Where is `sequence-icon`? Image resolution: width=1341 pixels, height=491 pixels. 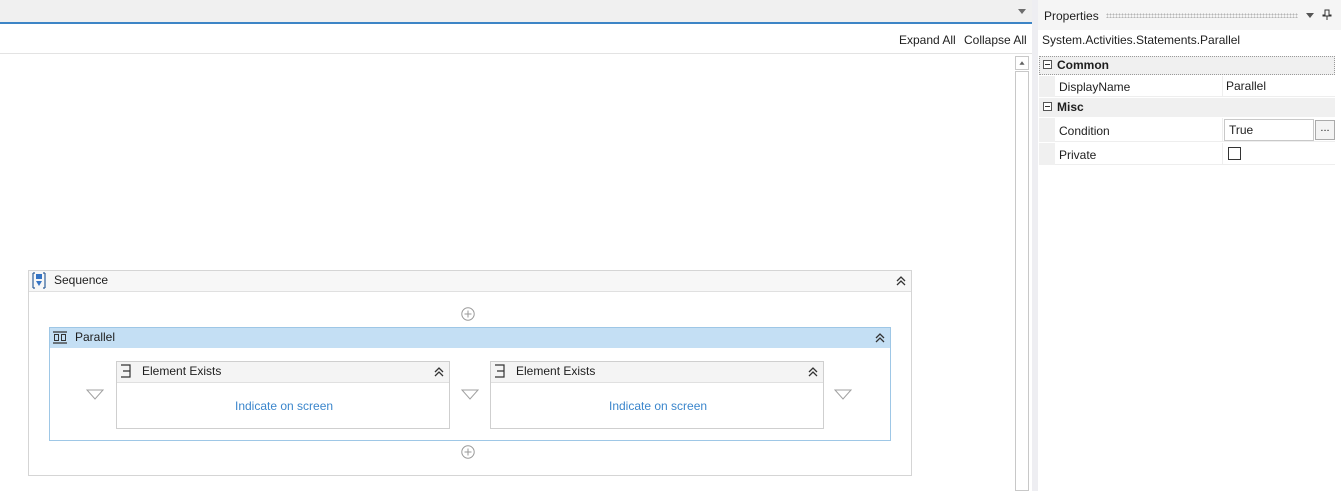 sequence-icon is located at coordinates (39, 280).